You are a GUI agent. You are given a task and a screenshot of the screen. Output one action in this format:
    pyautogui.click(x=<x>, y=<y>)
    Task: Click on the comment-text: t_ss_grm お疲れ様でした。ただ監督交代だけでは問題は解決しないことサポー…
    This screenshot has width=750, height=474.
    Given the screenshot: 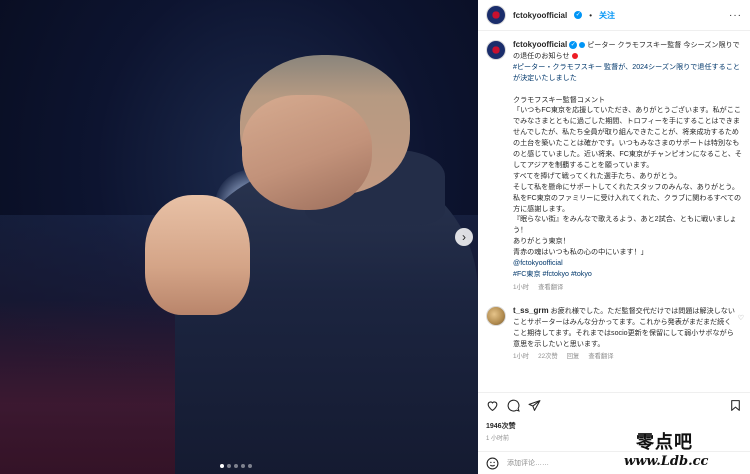 What is the action you would take?
    pyautogui.click(x=624, y=335)
    